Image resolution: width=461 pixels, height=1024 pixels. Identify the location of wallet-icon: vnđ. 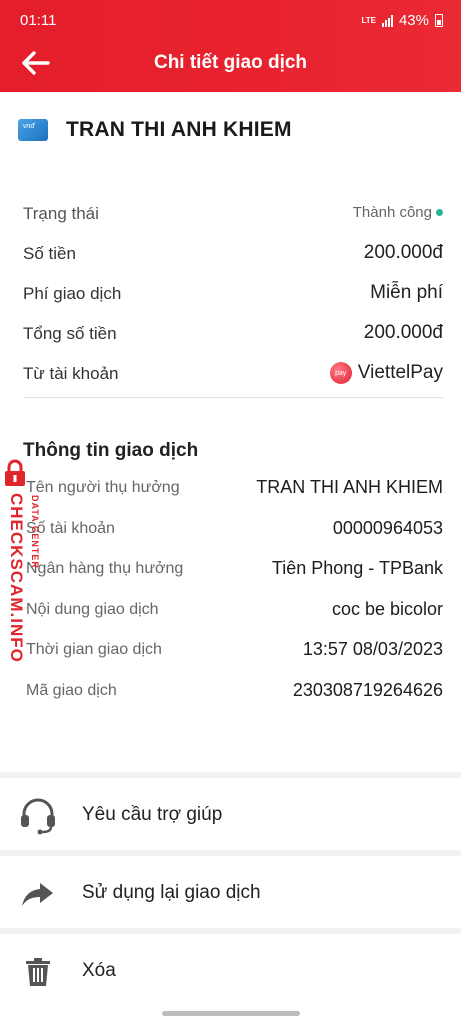
(33, 130).